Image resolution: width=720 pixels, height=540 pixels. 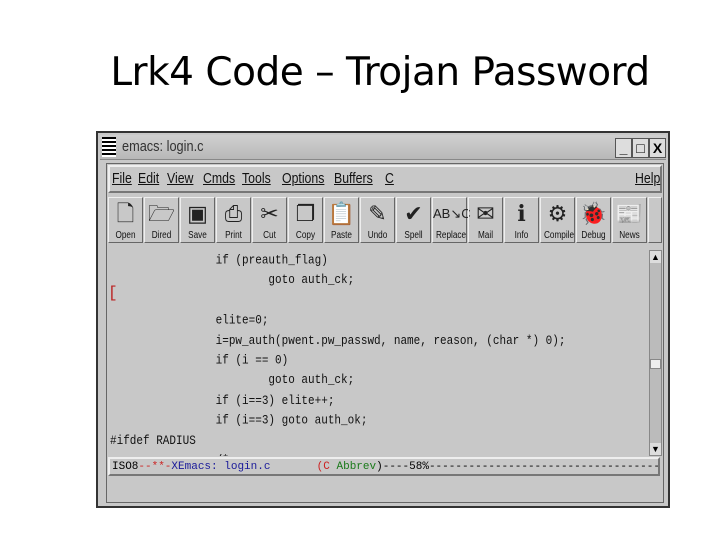 I want to click on title-bar: emacs: login.c _ □ X, so click(x=383, y=147).